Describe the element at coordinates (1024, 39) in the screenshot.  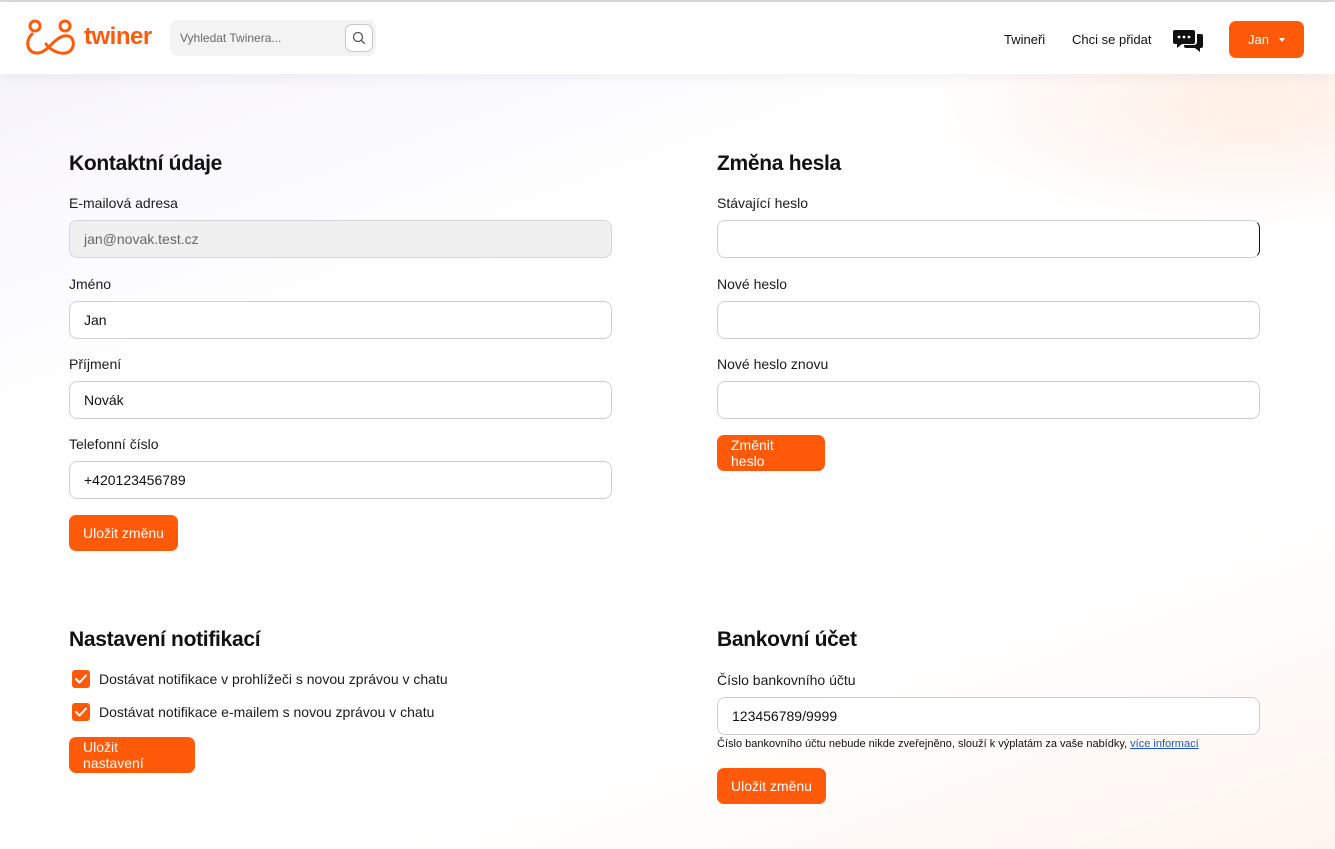
I see `nav-link-twineri: Twineři` at that location.